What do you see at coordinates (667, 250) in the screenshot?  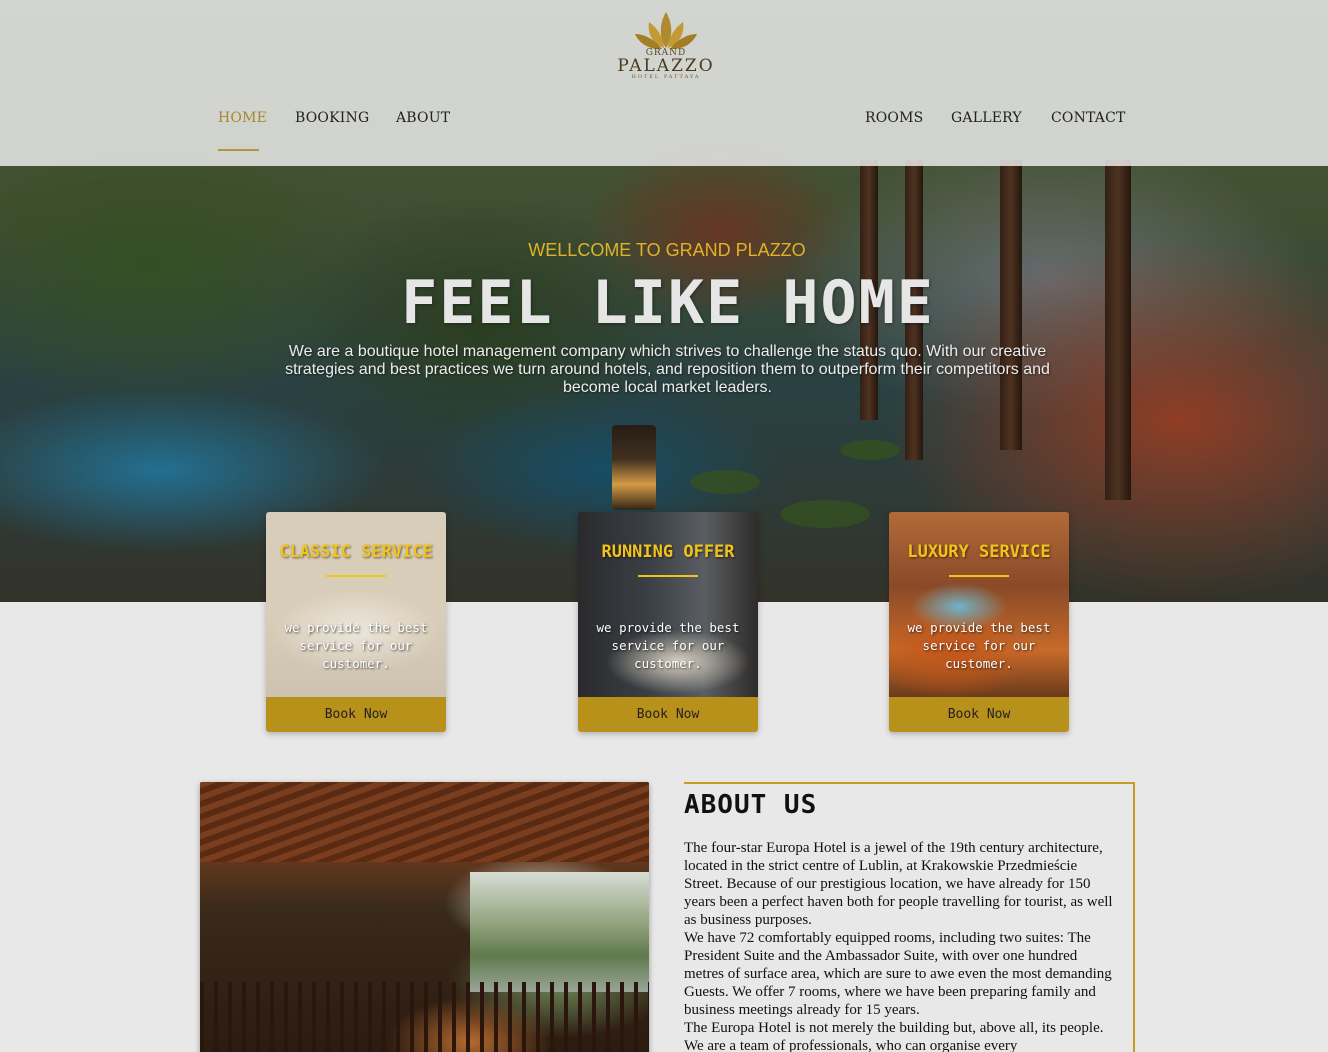 I see `hero-welcome-text: WELLCOME TO GRAND PLAZZO` at bounding box center [667, 250].